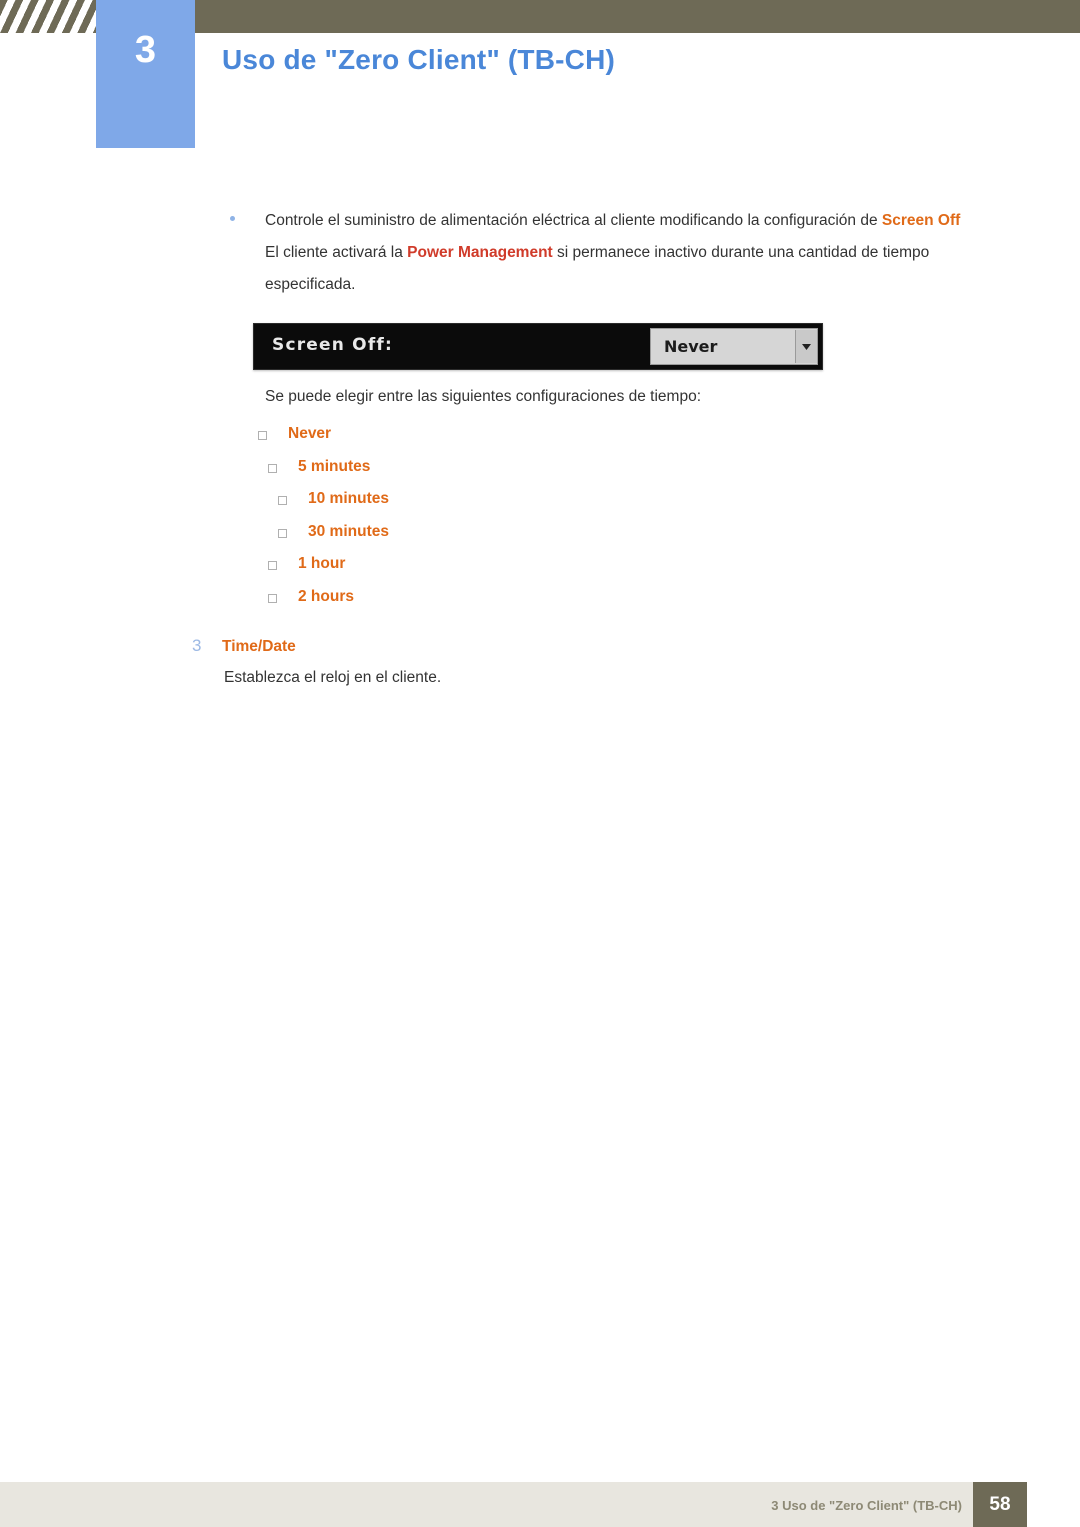 The image size is (1080, 1527). Describe the element at coordinates (334, 466) in the screenshot. I see `list-item-label: 5 minutes` at that location.